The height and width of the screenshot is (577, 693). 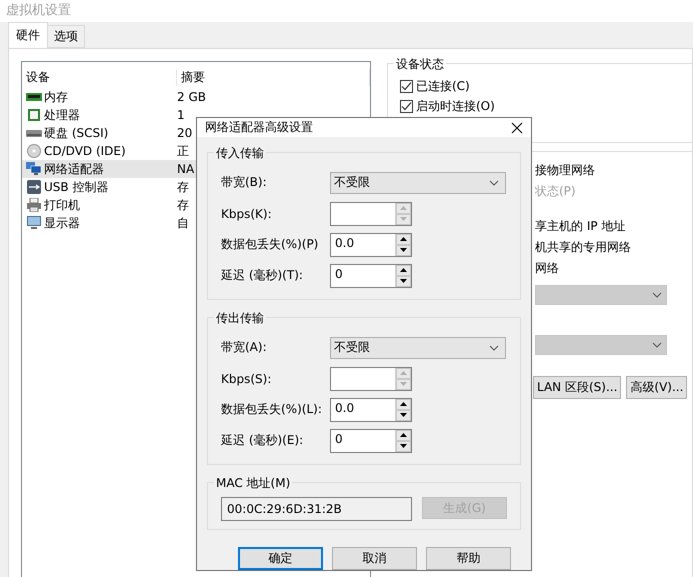 I want to click on field-label: 数据包丢失(%)(L):, so click(x=272, y=409).